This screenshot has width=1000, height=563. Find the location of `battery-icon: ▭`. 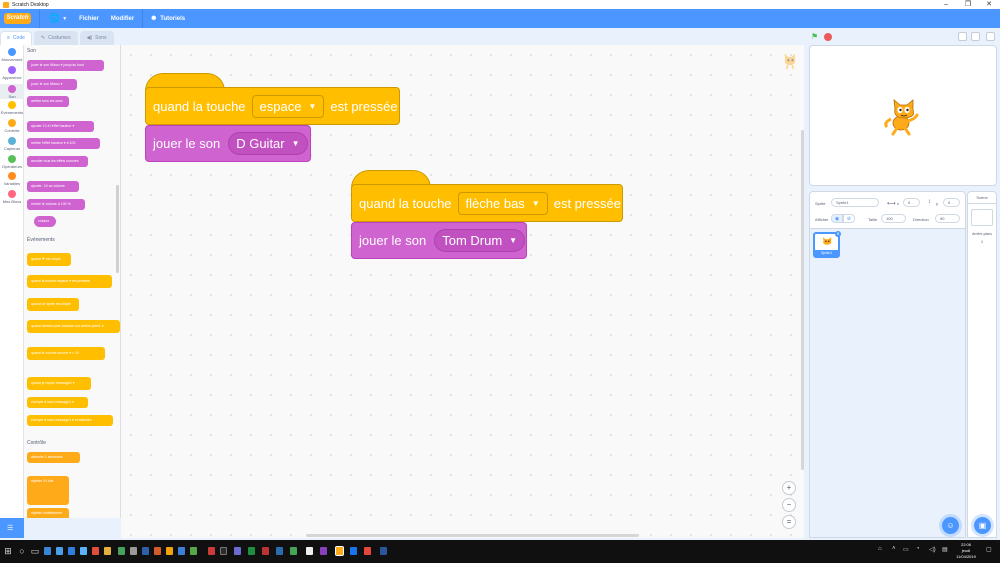

battery-icon: ▭ is located at coordinates (906, 549).